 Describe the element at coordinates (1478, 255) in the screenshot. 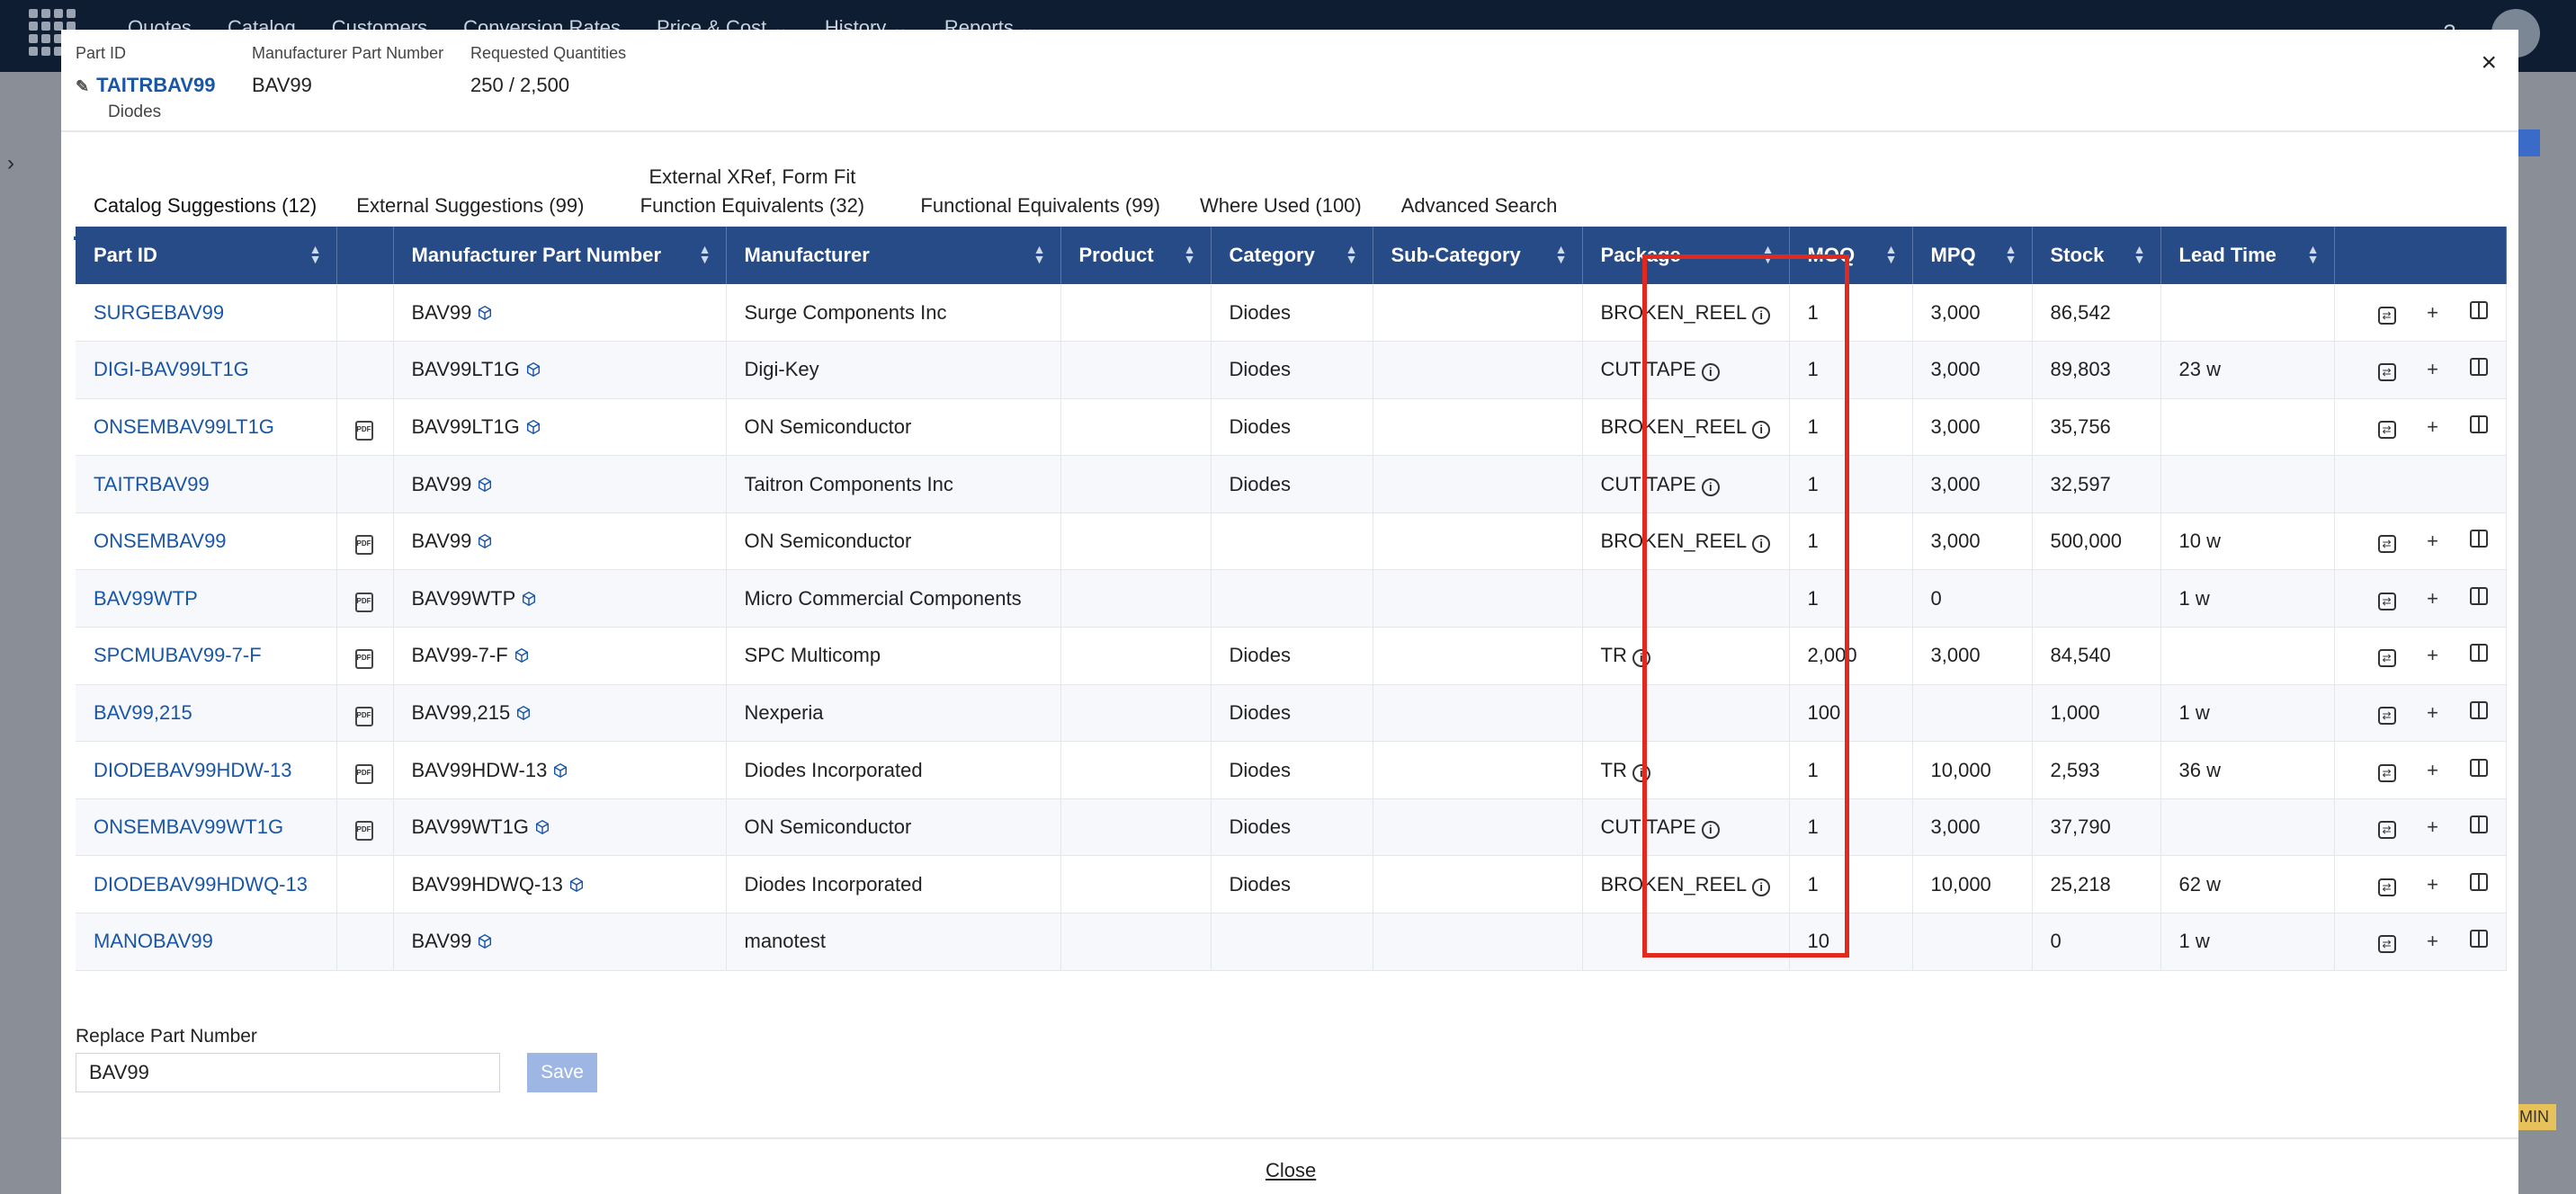

I see `col-sub-category: Sub-Category ▲ ▼` at that location.